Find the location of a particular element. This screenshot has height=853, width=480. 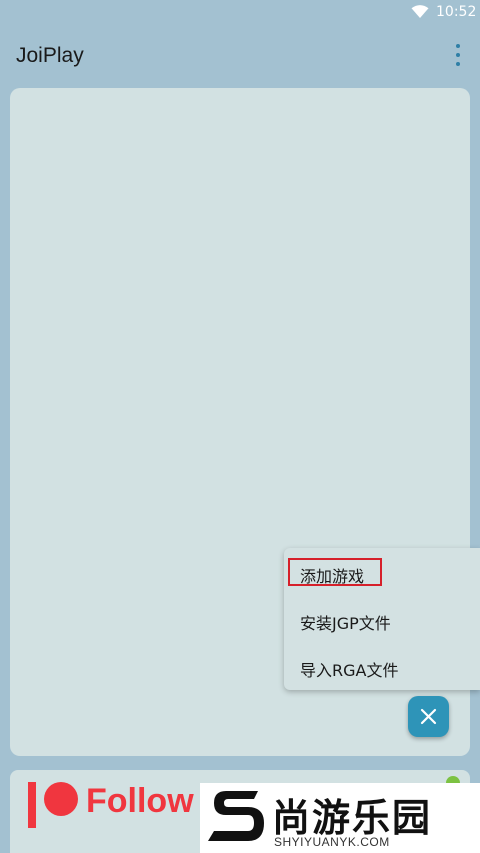

banner-text: Follow is located at coordinates (140, 801).